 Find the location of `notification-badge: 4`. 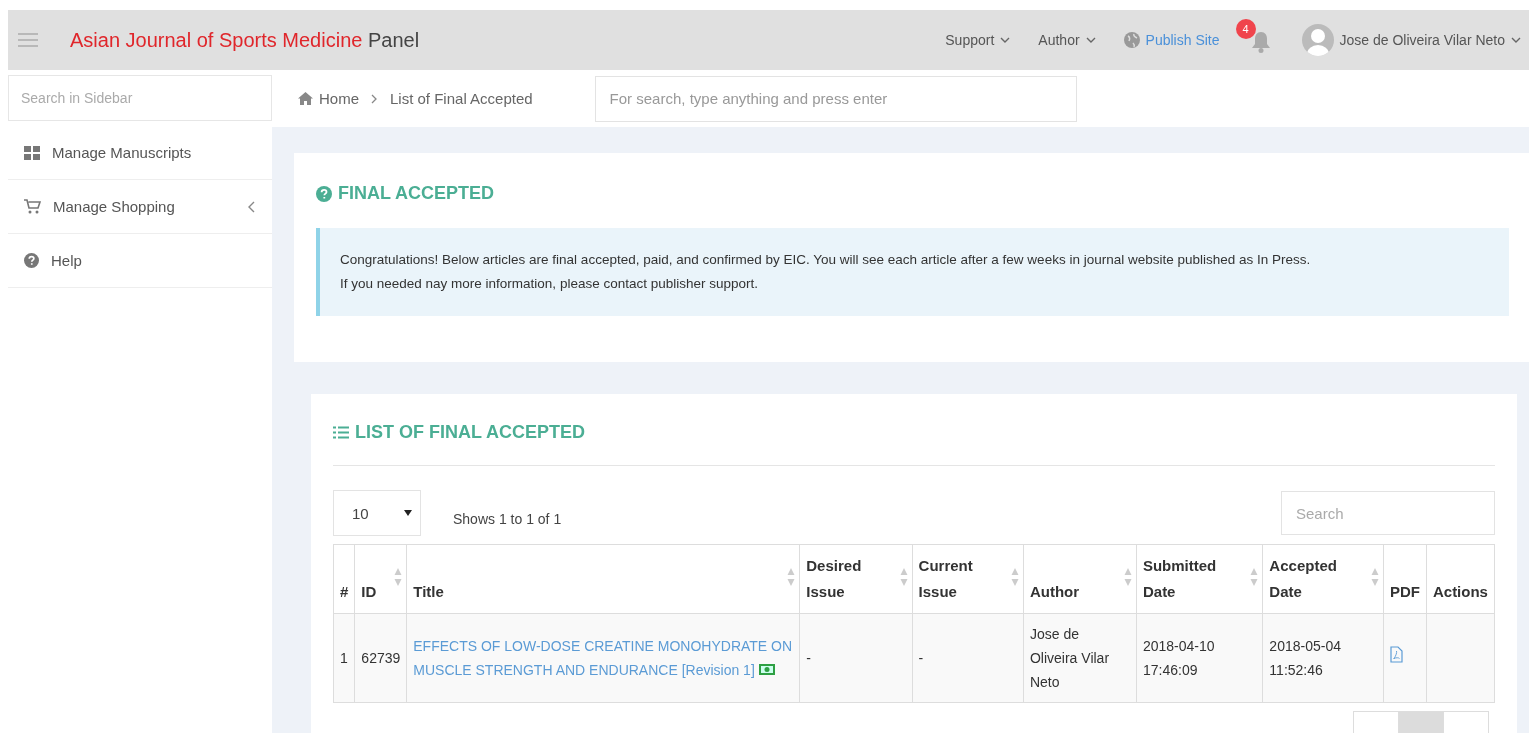

notification-badge: 4 is located at coordinates (1245, 29).